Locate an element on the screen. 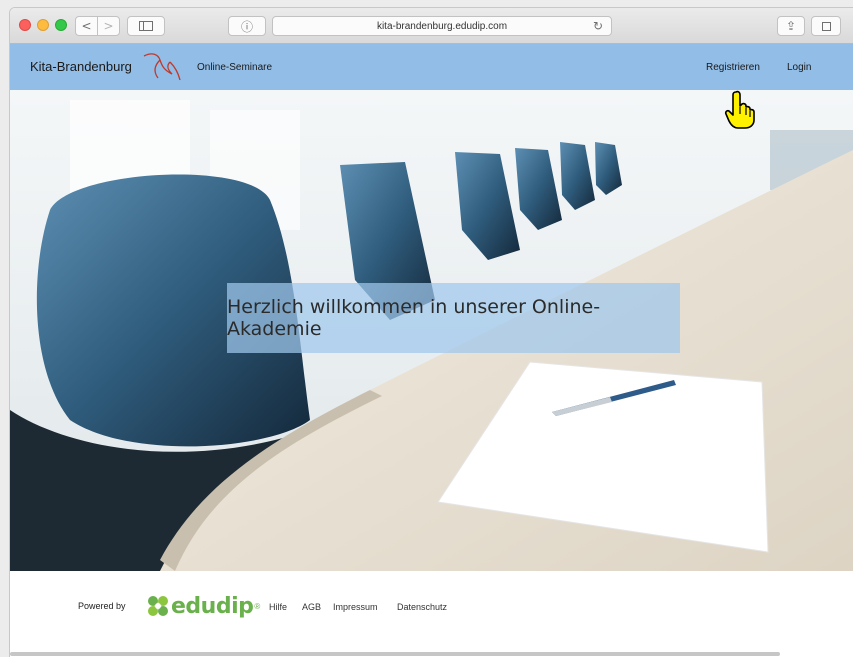 Image resolution: width=853 pixels, height=657 pixels. footer-link-impressum: Impressum is located at coordinates (355, 607).